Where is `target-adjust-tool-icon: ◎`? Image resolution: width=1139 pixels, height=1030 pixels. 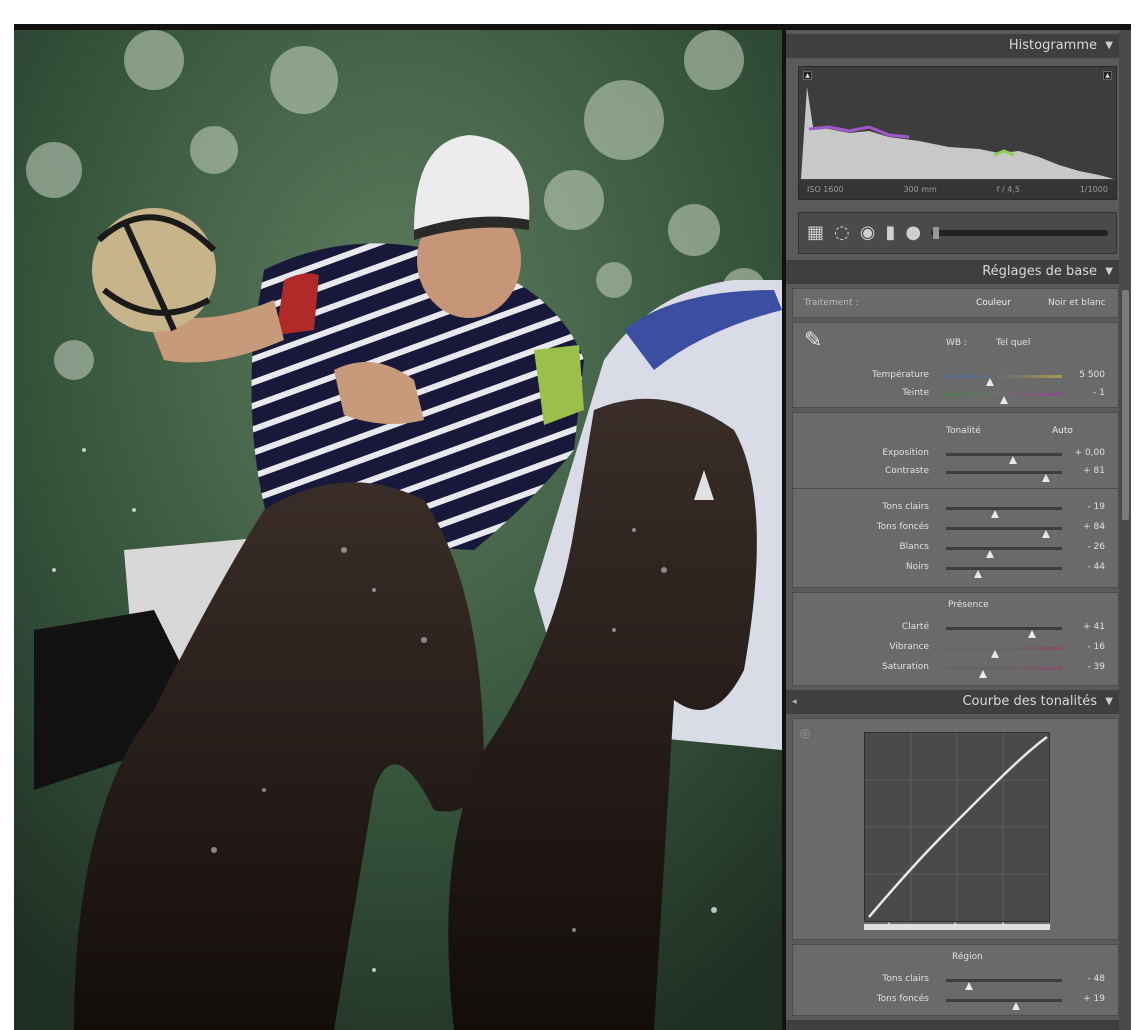 target-adjust-tool-icon: ◎ is located at coordinates (805, 733).